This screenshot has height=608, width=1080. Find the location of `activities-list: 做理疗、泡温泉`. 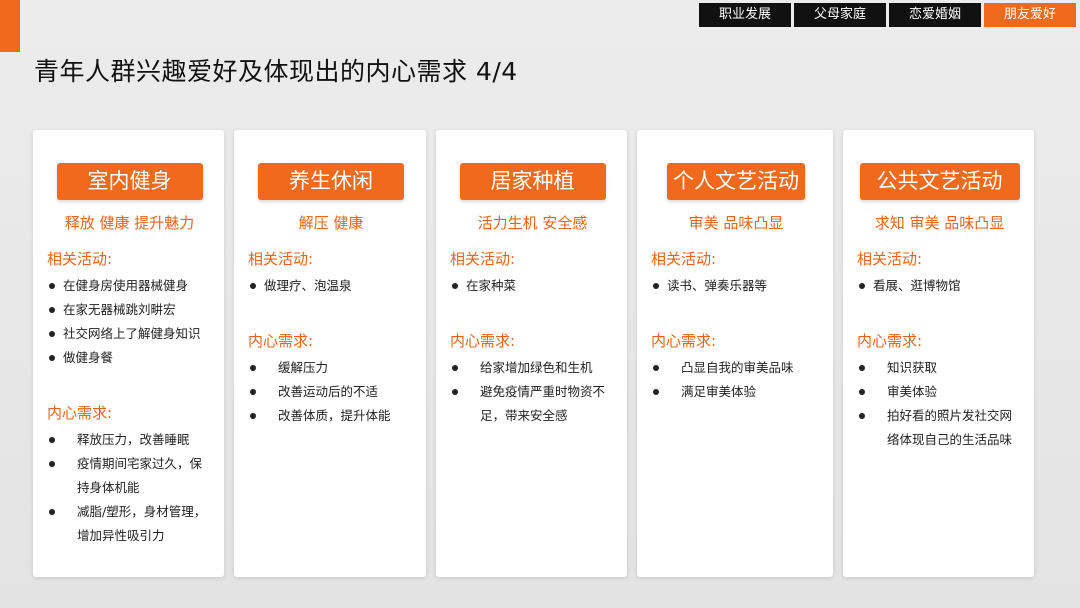

activities-list: 做理疗、泡温泉 is located at coordinates (331, 286).